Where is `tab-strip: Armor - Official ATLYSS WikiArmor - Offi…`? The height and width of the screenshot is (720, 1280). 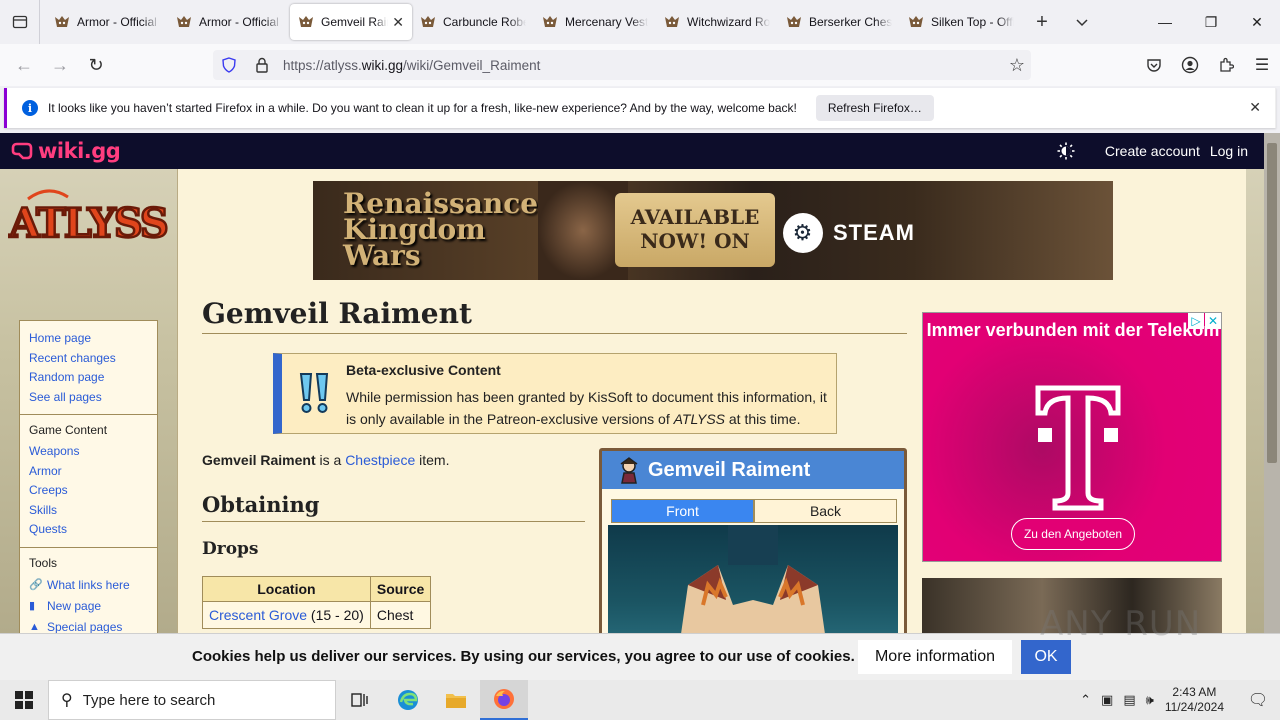
tab-strip: Armor - Official ATLYSS WikiArmor - Offi… is located at coordinates (640, 22).